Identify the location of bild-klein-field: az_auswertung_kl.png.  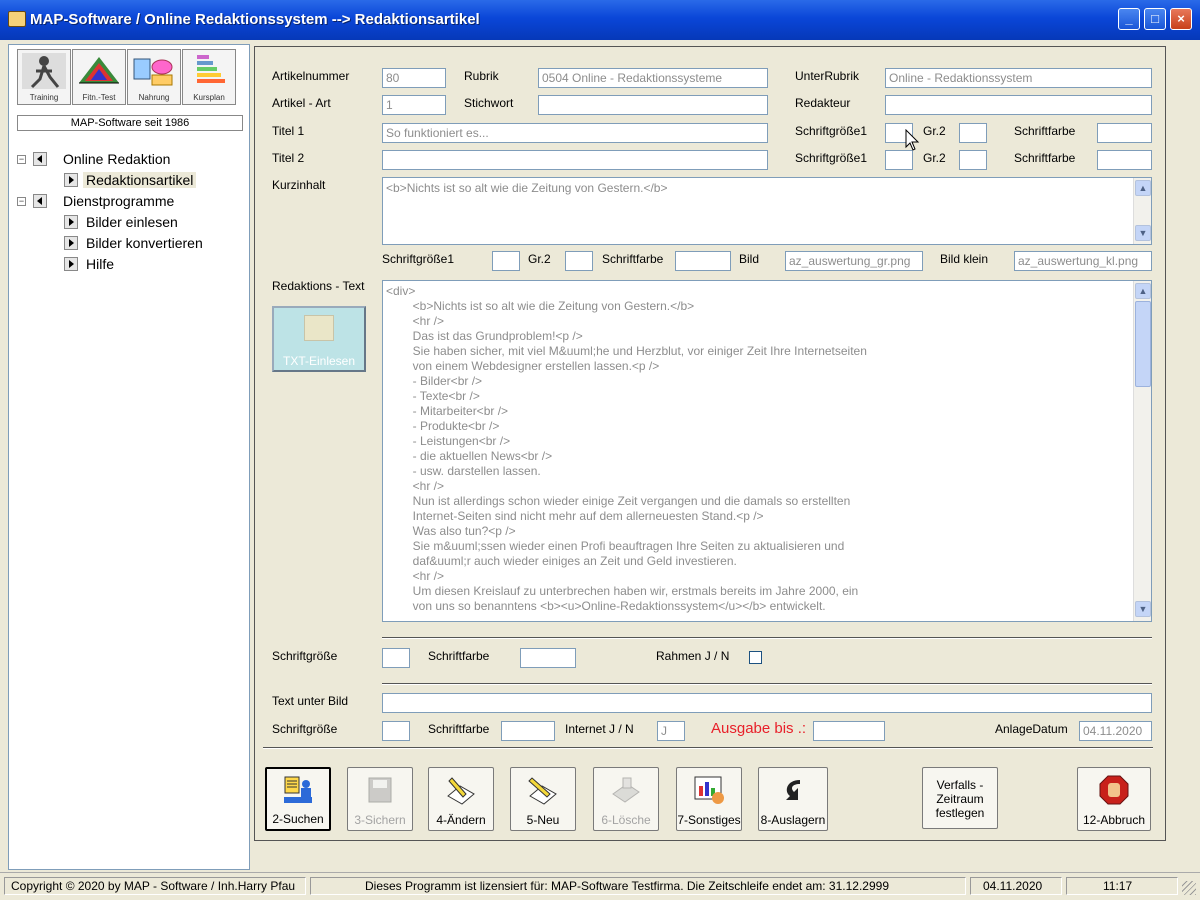
(1083, 261).